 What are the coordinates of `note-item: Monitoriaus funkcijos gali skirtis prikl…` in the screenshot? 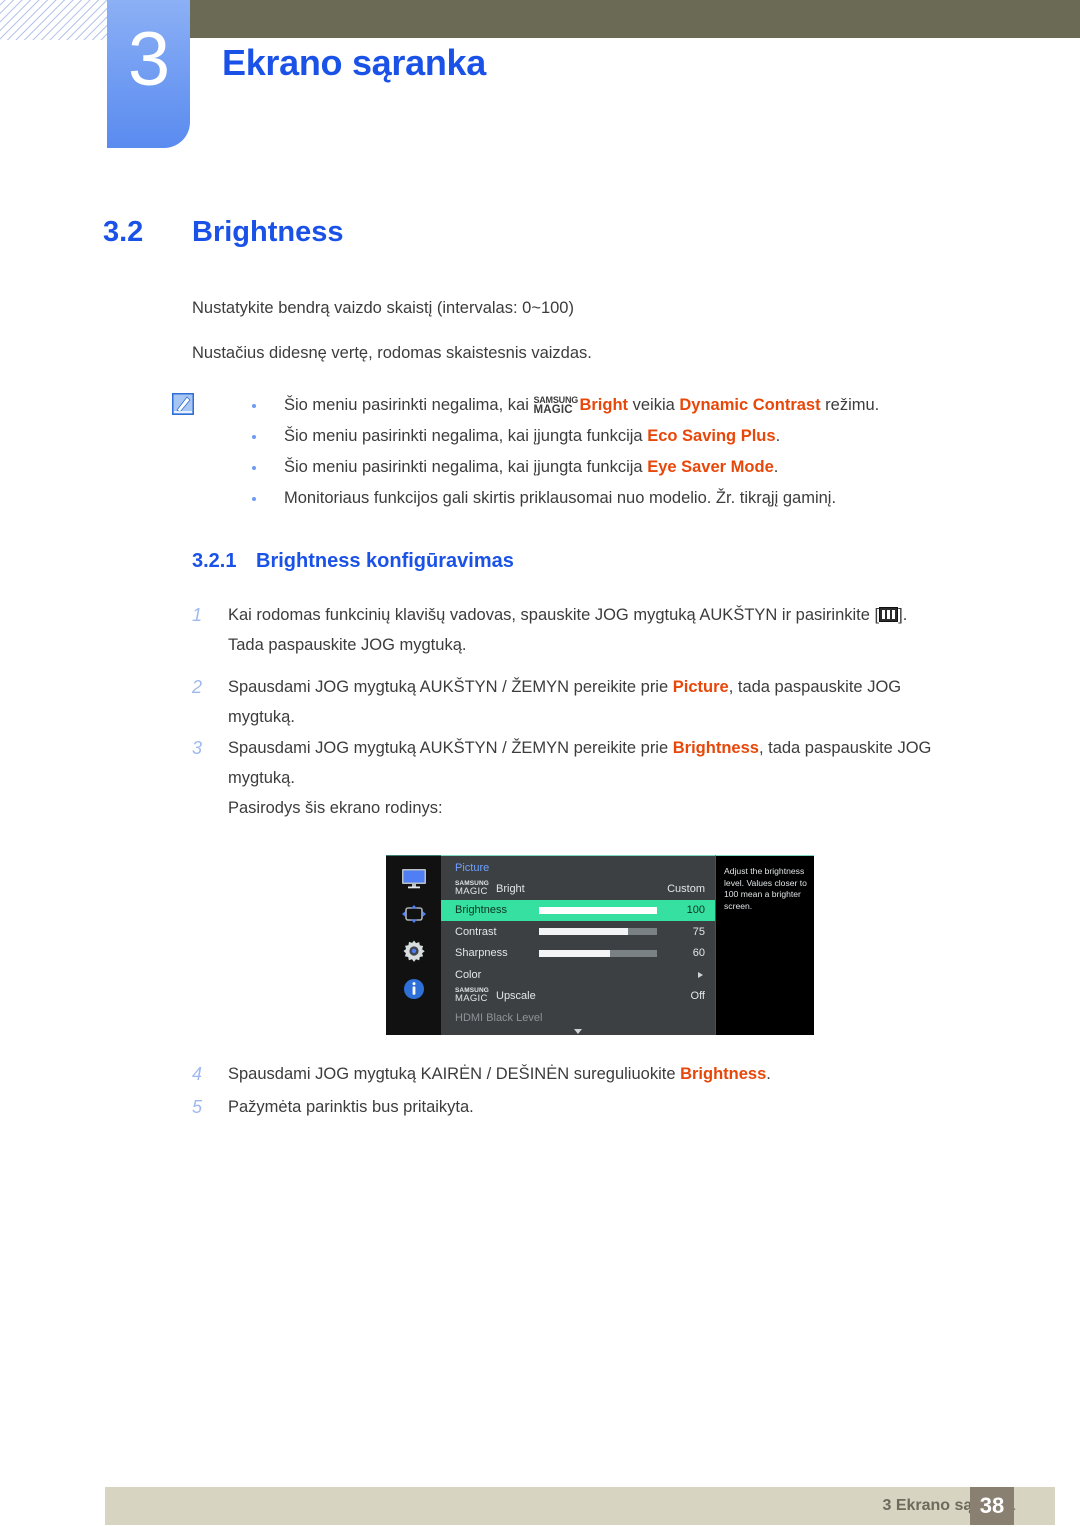 It's located at (639, 498).